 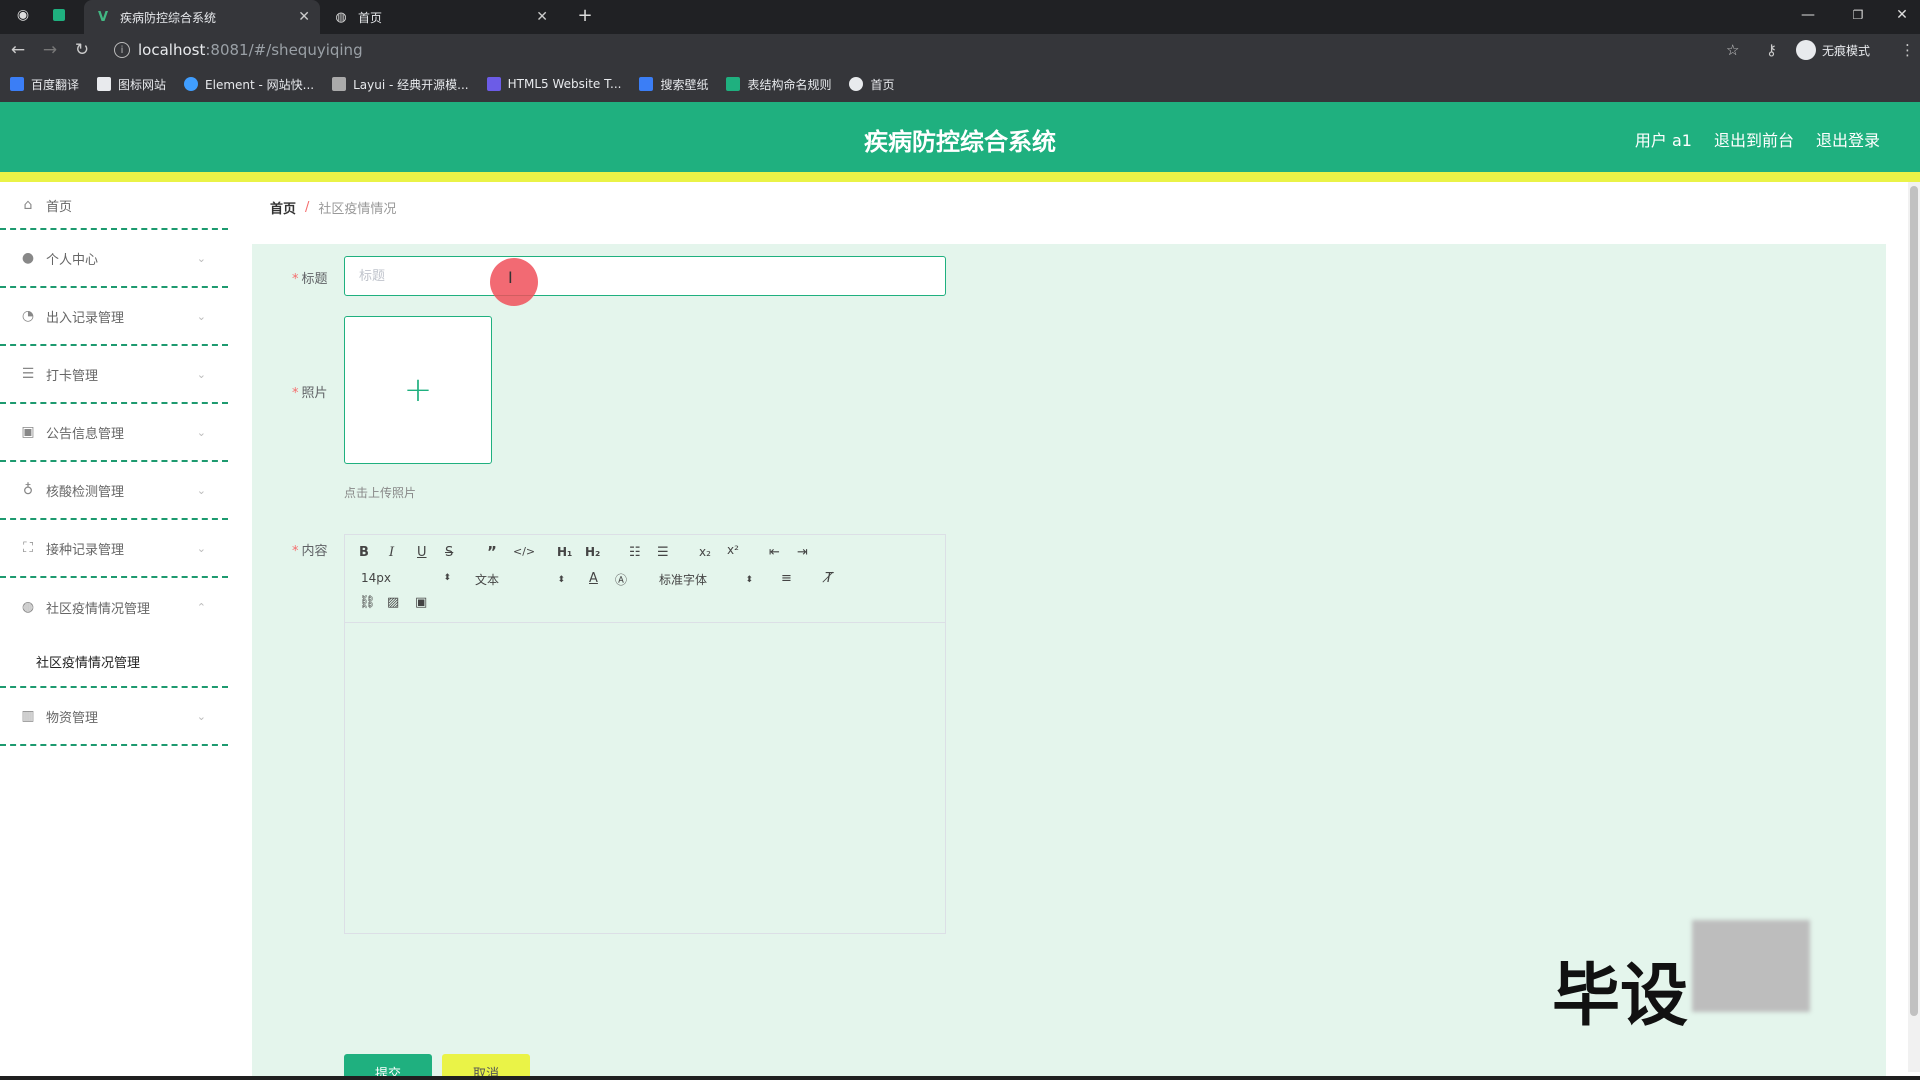 I want to click on bookmark-item: 表结构命名规则, so click(x=778, y=84).